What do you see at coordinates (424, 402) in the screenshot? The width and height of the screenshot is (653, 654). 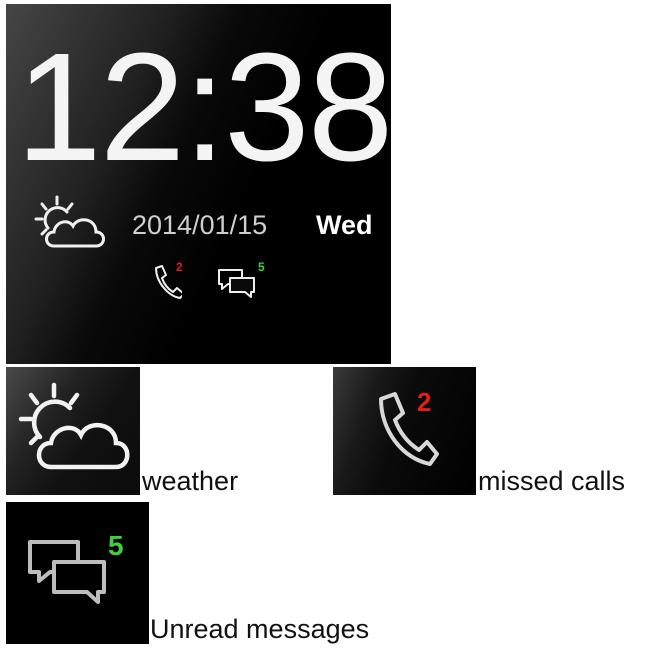 I see `missed-calls-count-large: 2` at bounding box center [424, 402].